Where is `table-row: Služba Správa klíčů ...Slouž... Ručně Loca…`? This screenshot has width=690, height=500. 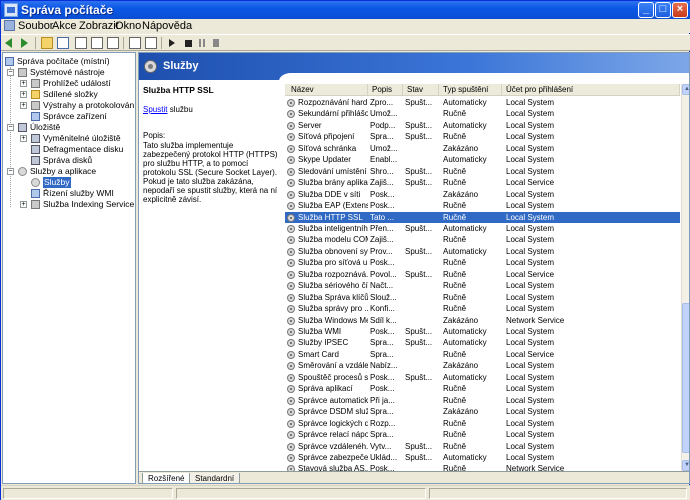
table-row: Služba Správa klíčů ...Slouž... Ručně Loca… is located at coordinates (482, 297).